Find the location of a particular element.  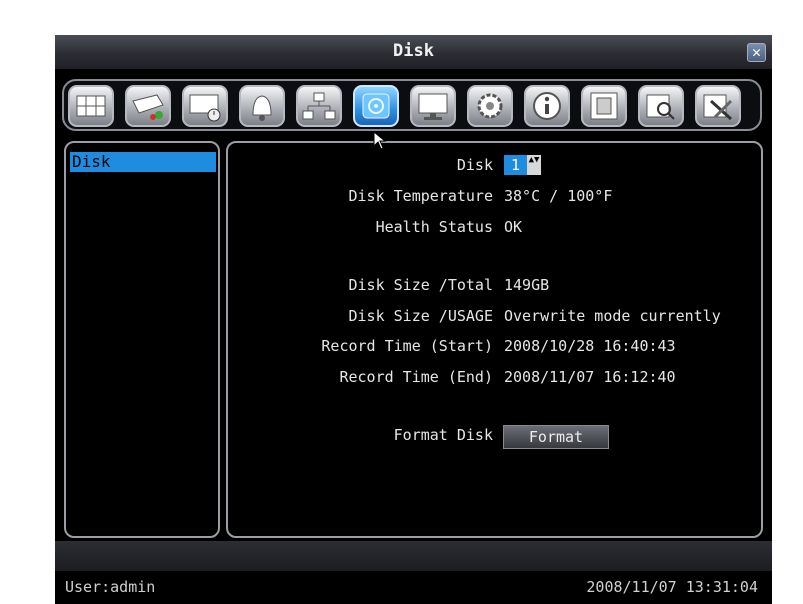

menu-toolbar is located at coordinates (412, 105).